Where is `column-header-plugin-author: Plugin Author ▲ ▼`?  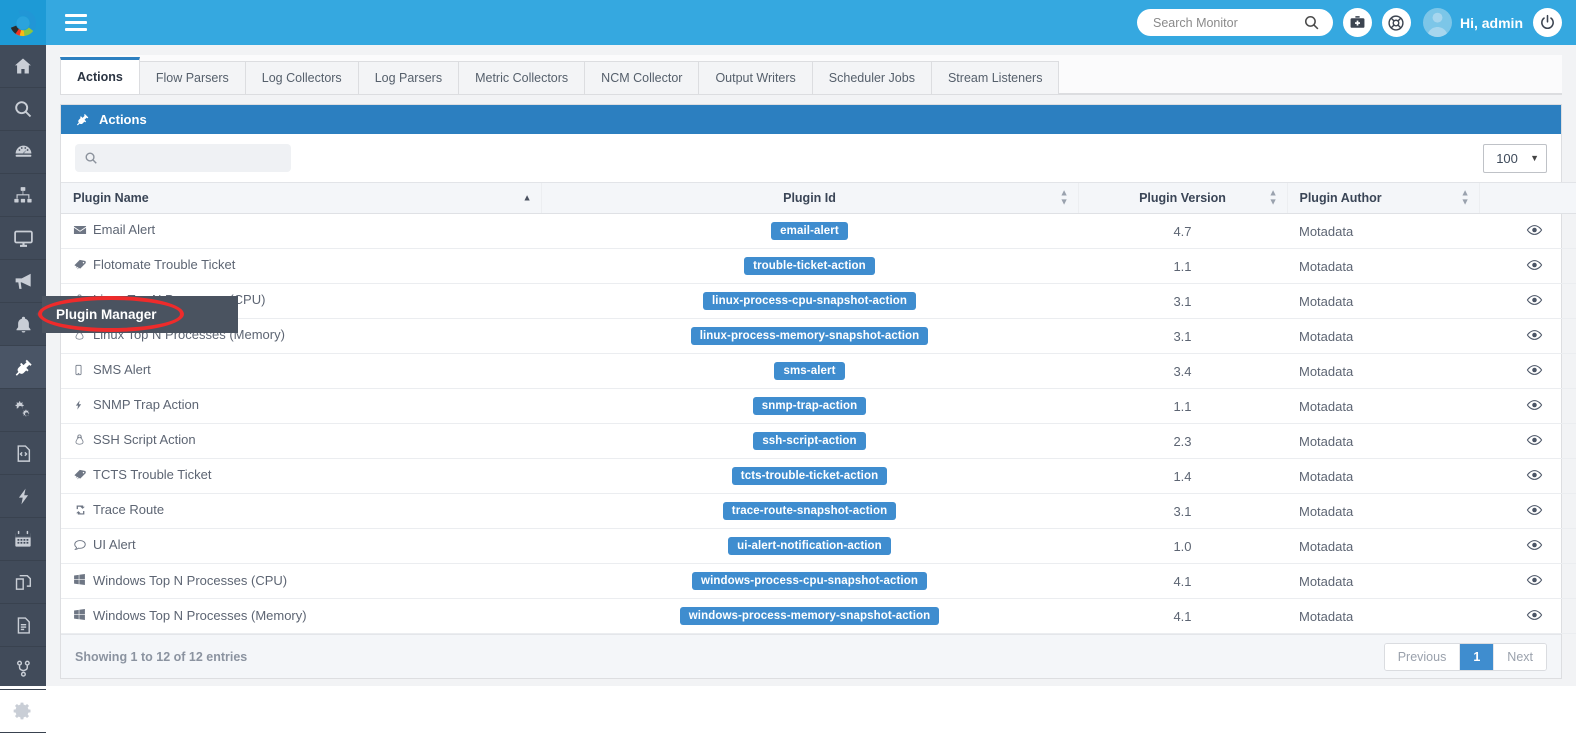
column-header-plugin-author: Plugin Author ▲ ▼ is located at coordinates (1382, 198).